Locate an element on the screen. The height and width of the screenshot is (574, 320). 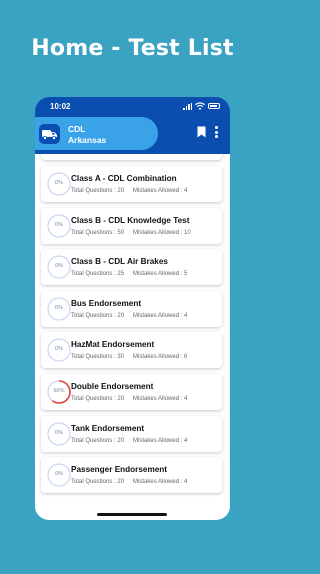
progress-label: 60% is located at coordinates (59, 391).